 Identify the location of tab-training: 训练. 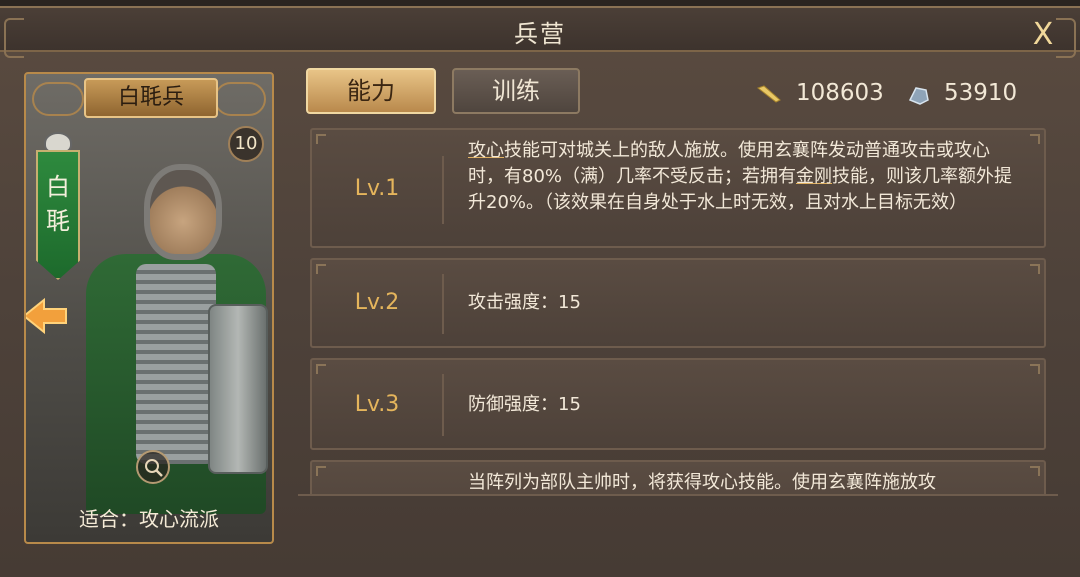
(516, 91).